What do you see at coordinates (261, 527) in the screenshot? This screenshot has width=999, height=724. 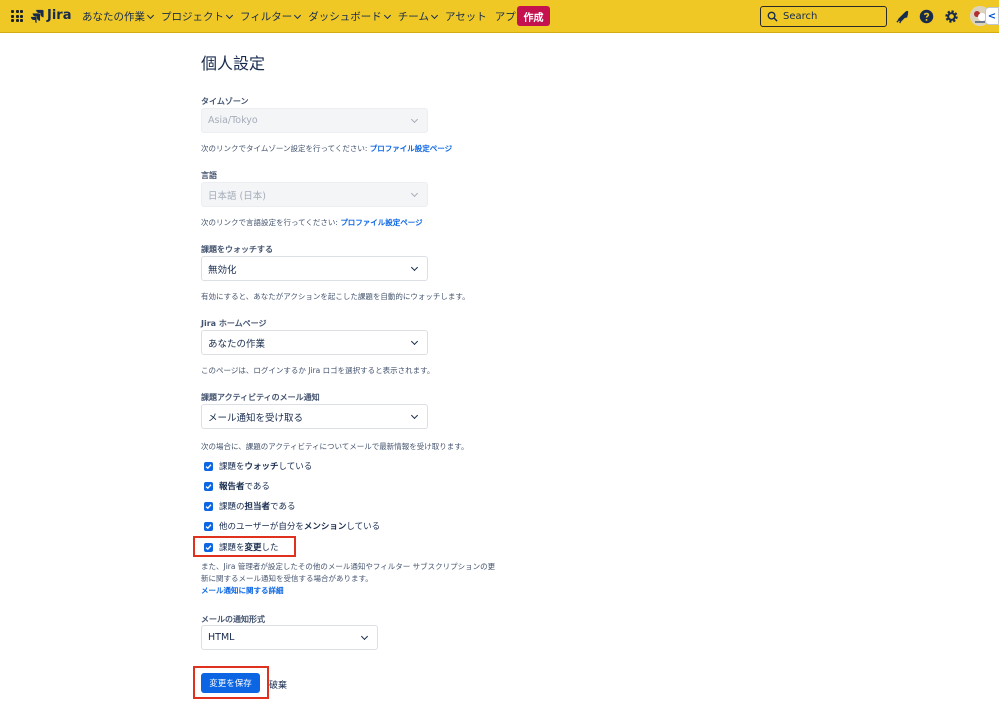 I see `checkbox-label-pre: 他のユーザーが自分を` at bounding box center [261, 527].